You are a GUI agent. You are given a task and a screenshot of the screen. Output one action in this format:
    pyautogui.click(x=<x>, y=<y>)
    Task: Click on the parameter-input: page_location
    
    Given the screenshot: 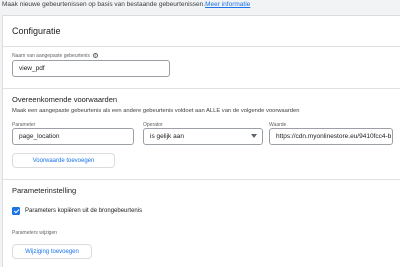 What is the action you would take?
    pyautogui.click(x=73, y=136)
    